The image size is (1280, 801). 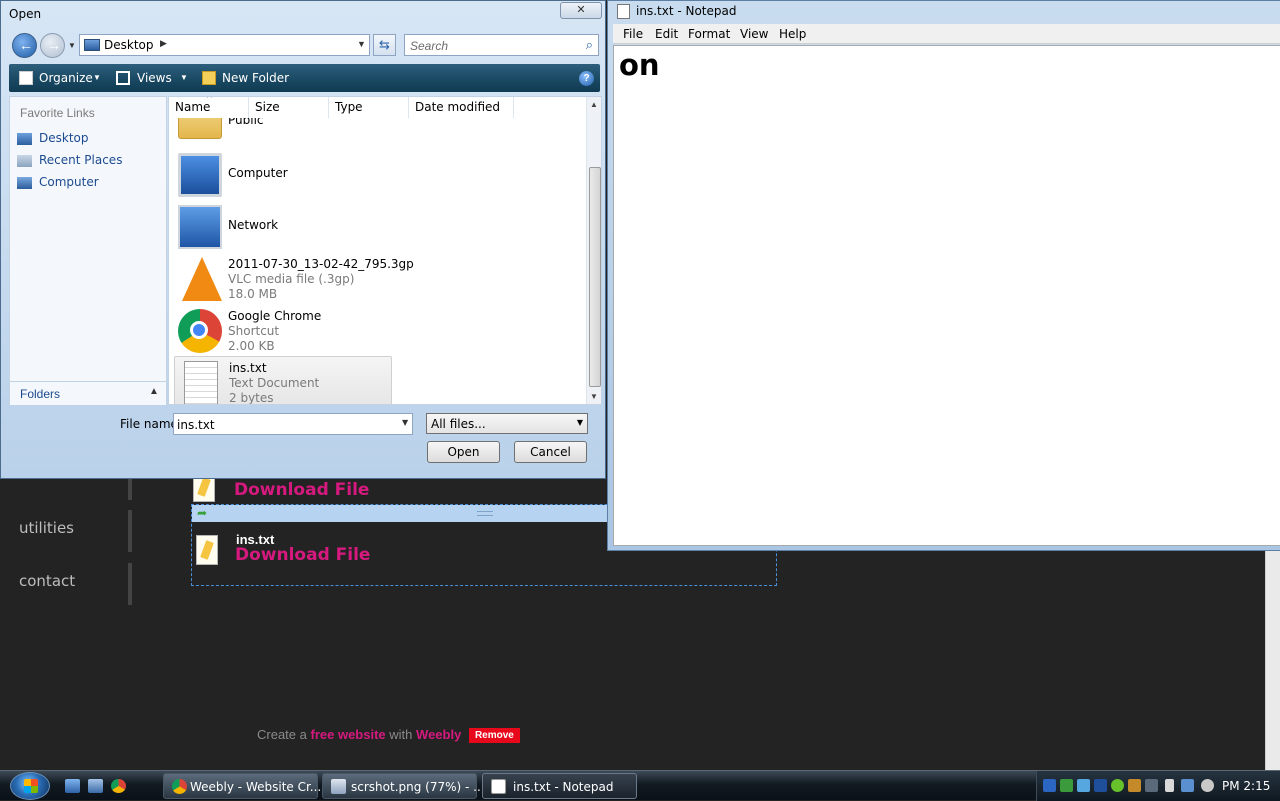 I want to click on breadcrumb-arrow-icon: ▶, so click(x=163, y=43).